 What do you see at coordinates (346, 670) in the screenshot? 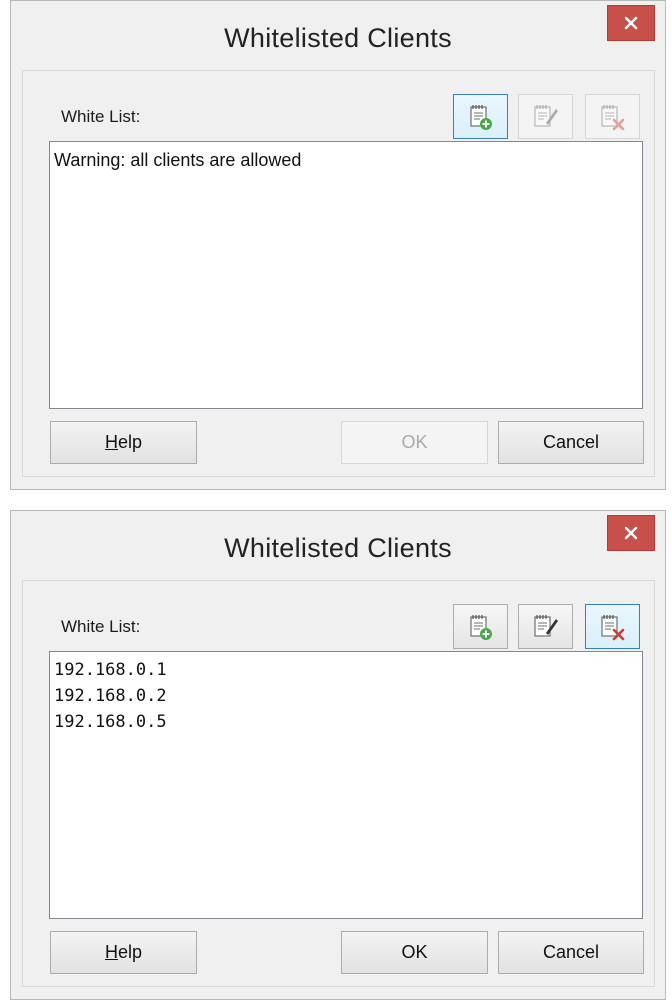
I see `list-item: 192.168.0.1` at bounding box center [346, 670].